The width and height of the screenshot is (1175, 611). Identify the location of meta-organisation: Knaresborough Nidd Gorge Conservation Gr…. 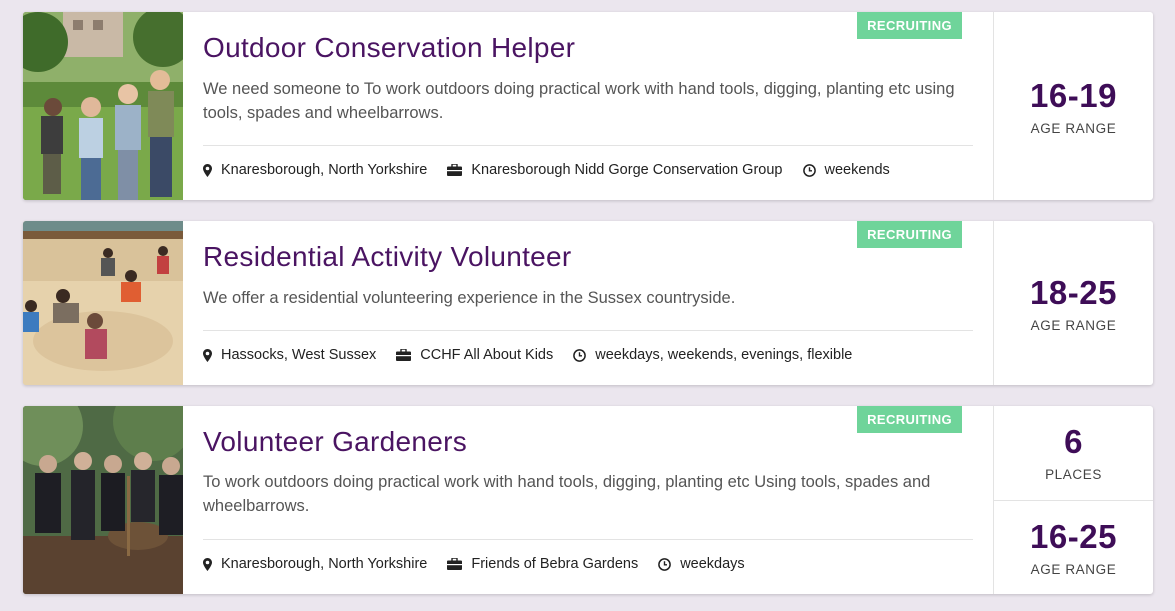
(615, 170).